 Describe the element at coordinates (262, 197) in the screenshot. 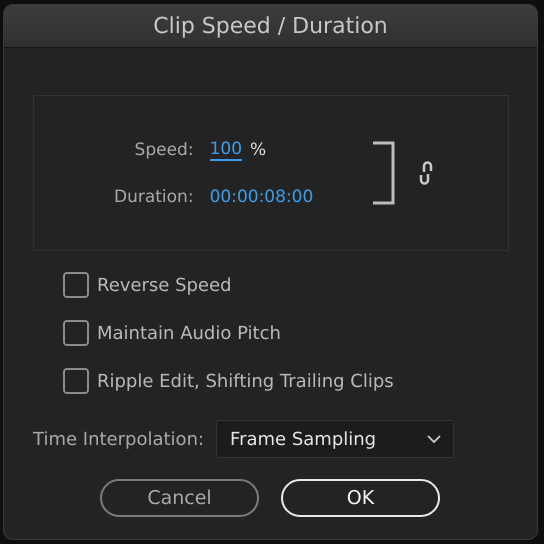

I see `duration-value: 00:00:08:00` at that location.